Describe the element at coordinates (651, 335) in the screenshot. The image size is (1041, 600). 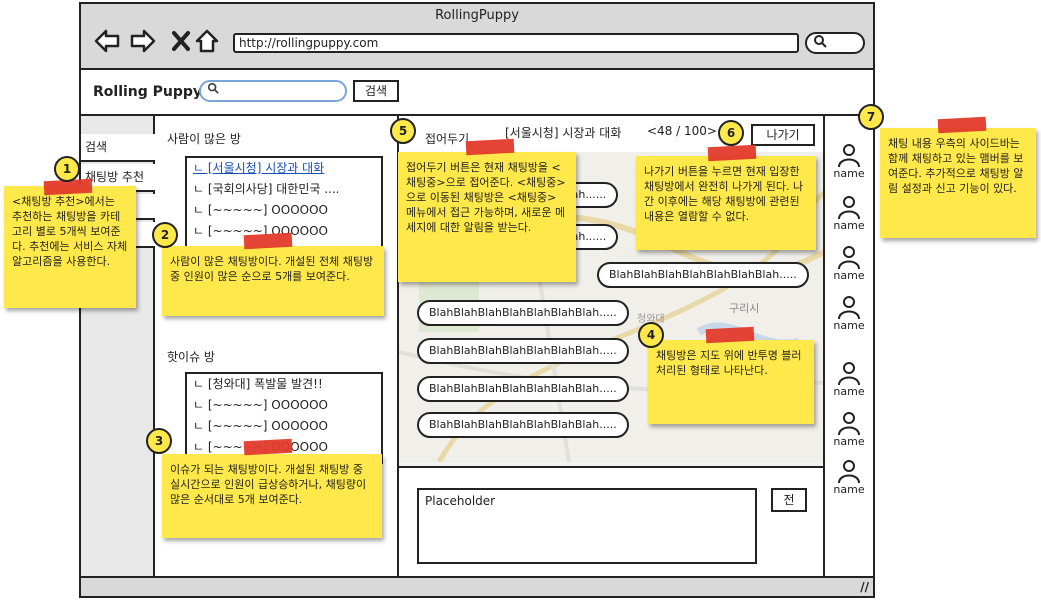
I see `note-badge: 4` at that location.